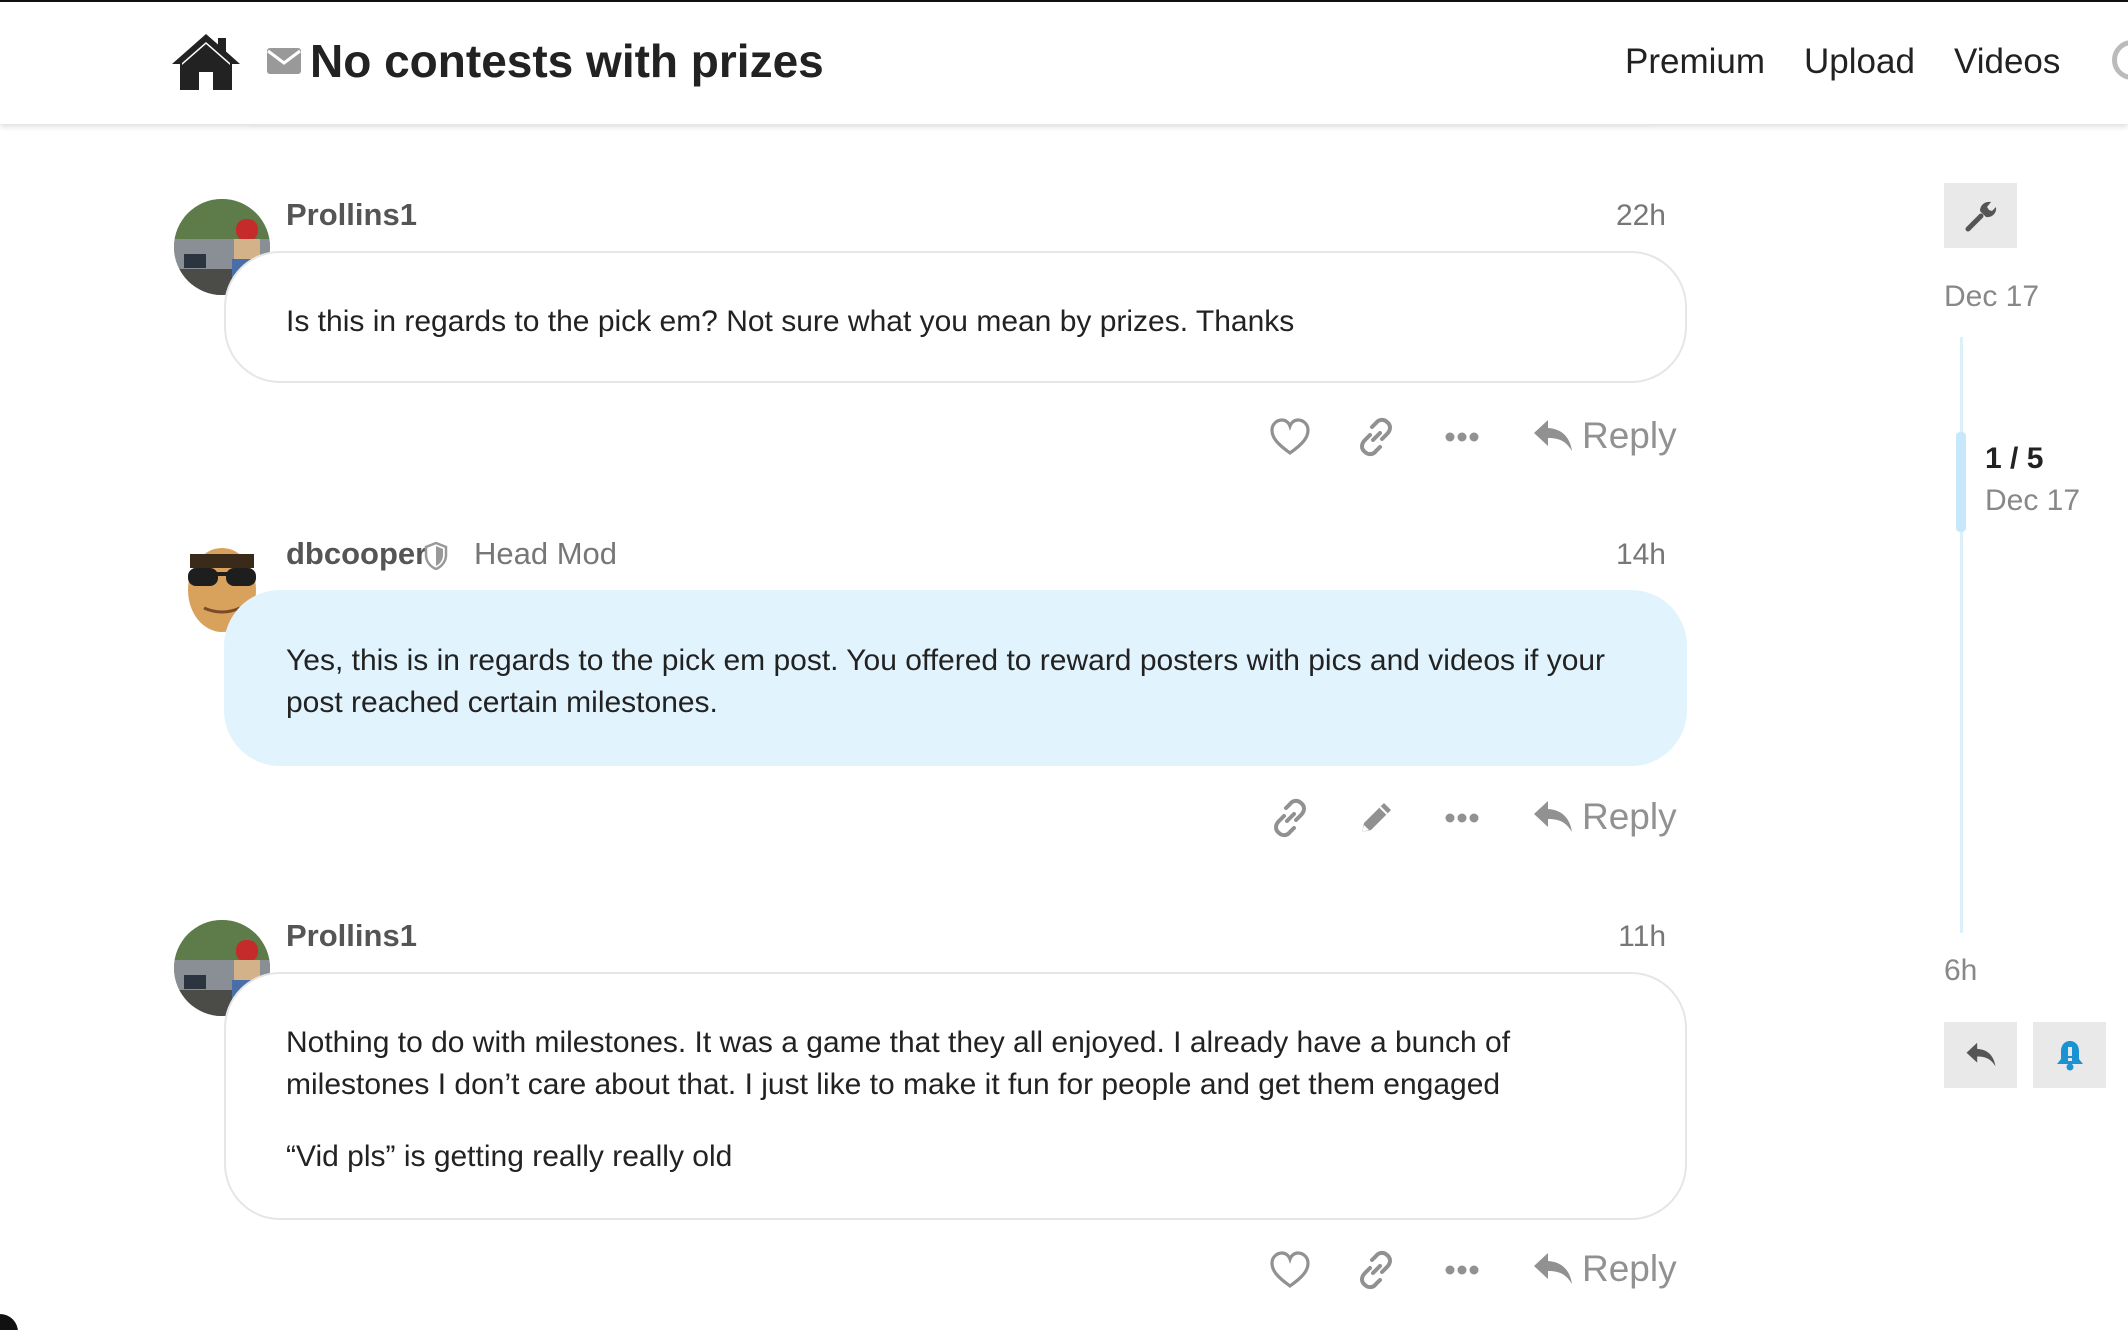  I want to click on timeline-position: 1 / 5, so click(2014, 458).